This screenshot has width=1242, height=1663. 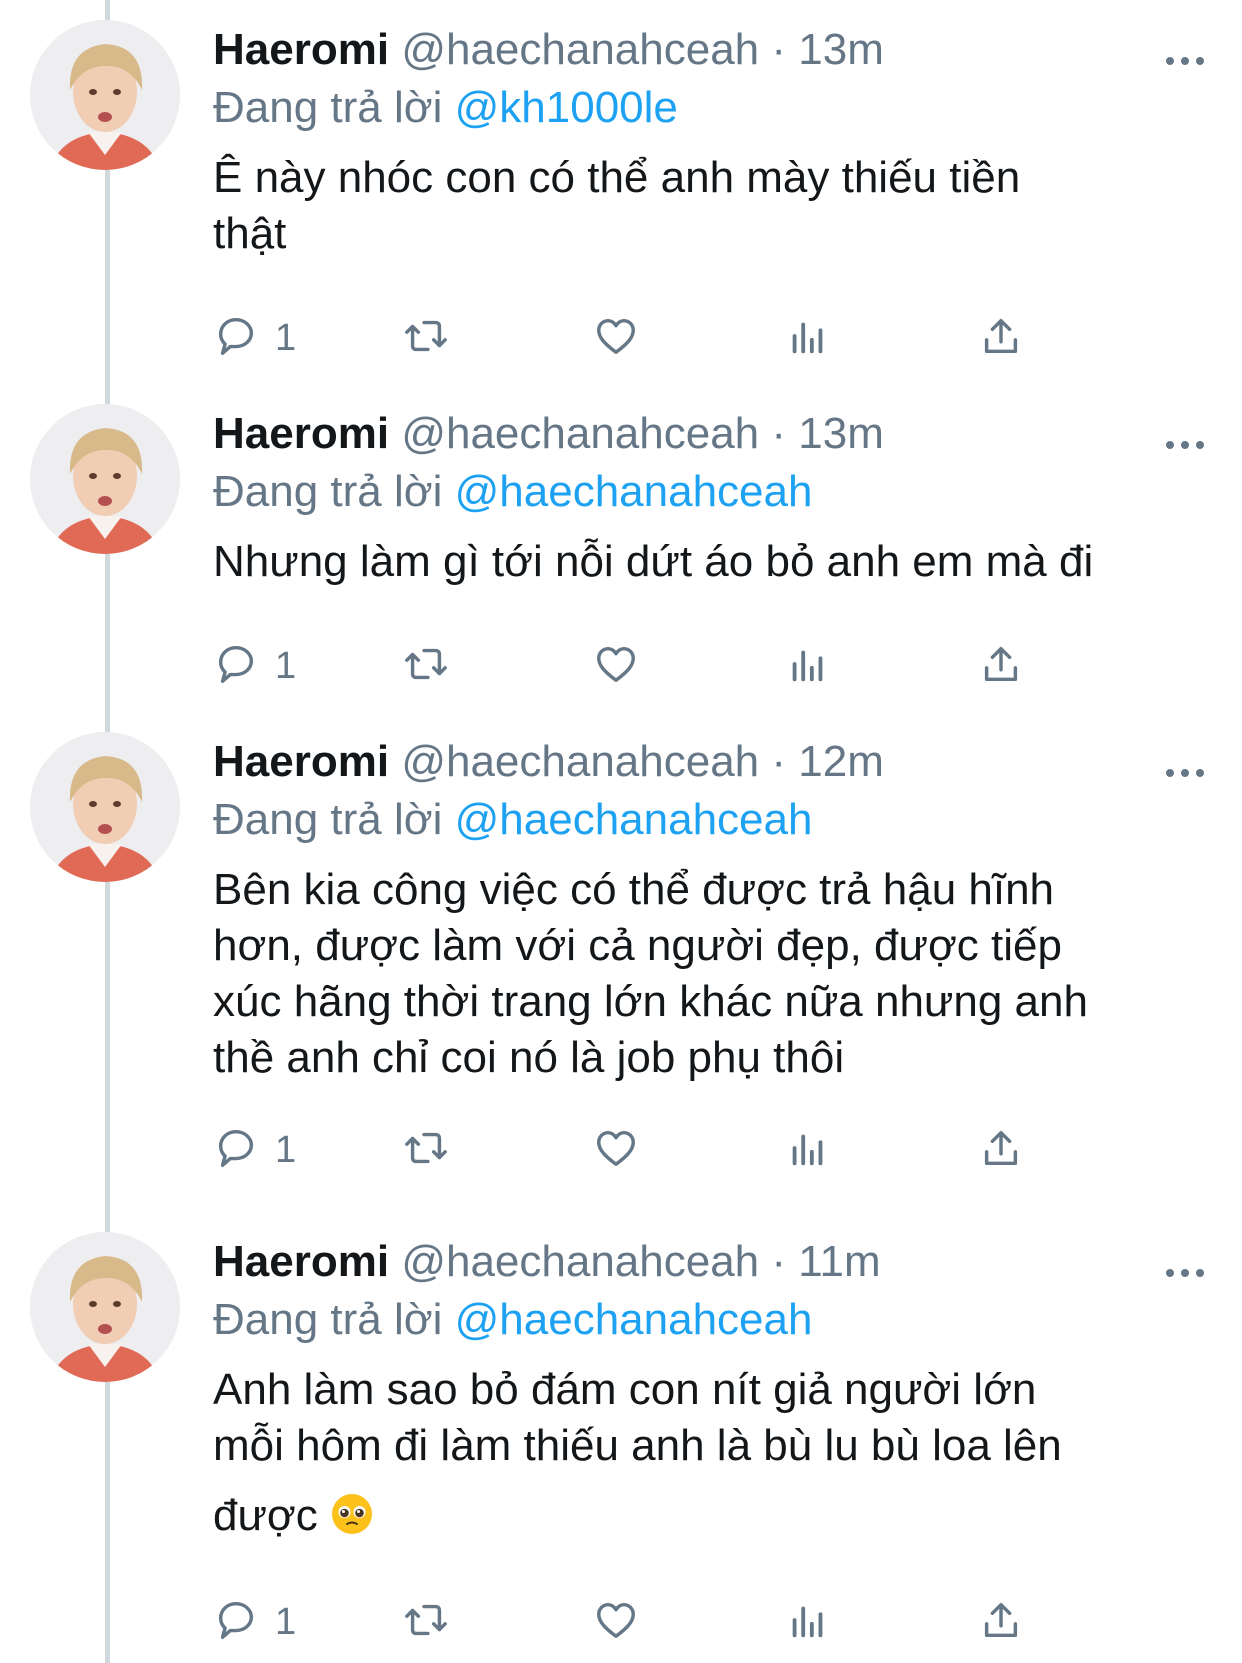 What do you see at coordinates (265, 1515) in the screenshot?
I see `tweet-text-segment: được` at bounding box center [265, 1515].